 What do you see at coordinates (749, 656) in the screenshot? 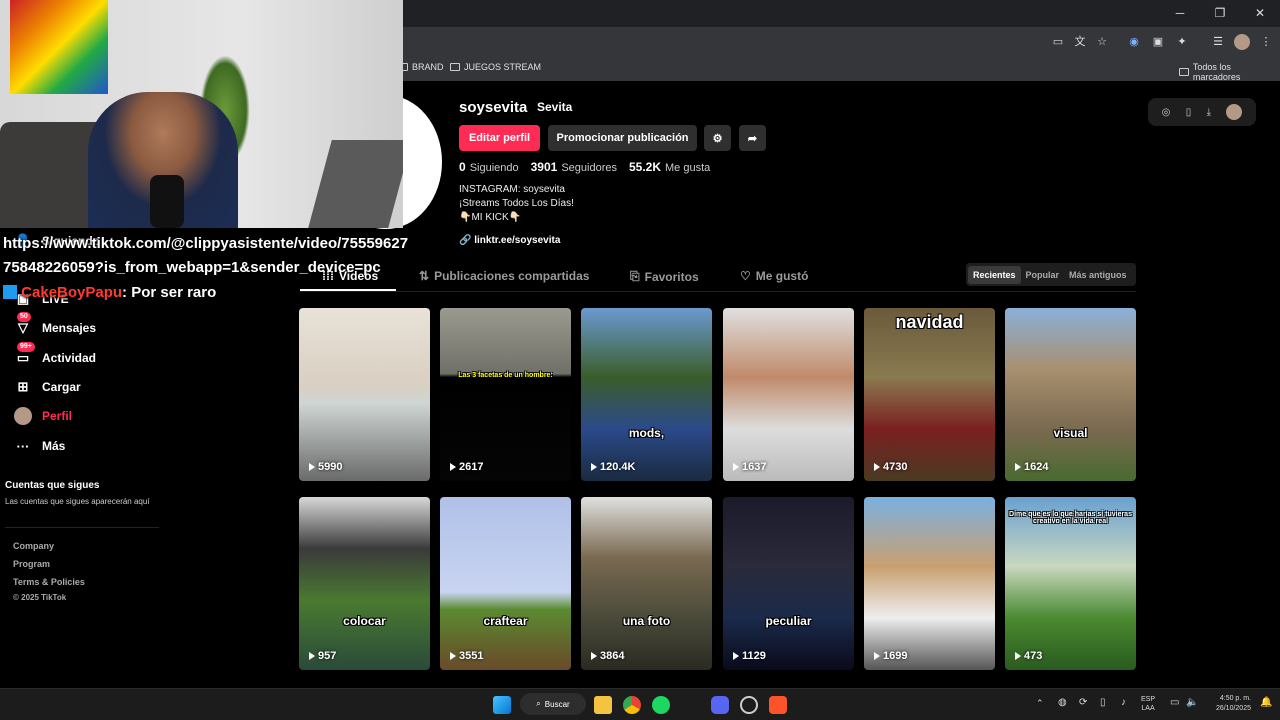
I see `video-view-count: 1129` at bounding box center [749, 656].